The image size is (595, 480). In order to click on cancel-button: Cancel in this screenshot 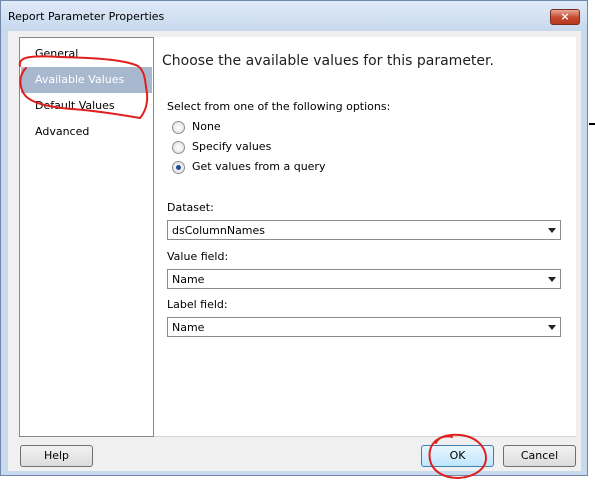, I will do `click(539, 456)`.